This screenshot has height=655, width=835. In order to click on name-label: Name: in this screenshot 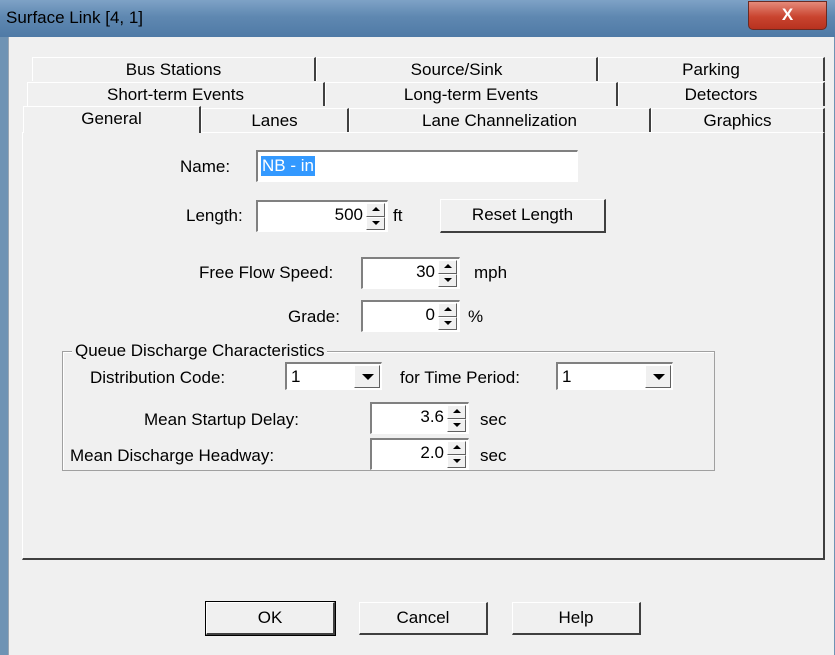, I will do `click(205, 166)`.